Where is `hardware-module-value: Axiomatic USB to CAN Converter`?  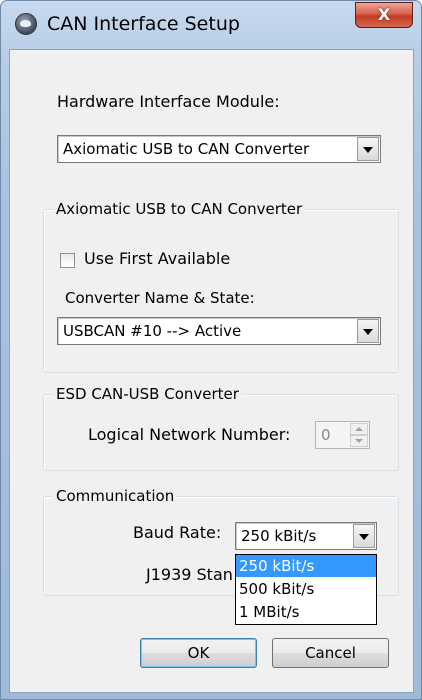 hardware-module-value: Axiomatic USB to CAN Converter is located at coordinates (186, 149).